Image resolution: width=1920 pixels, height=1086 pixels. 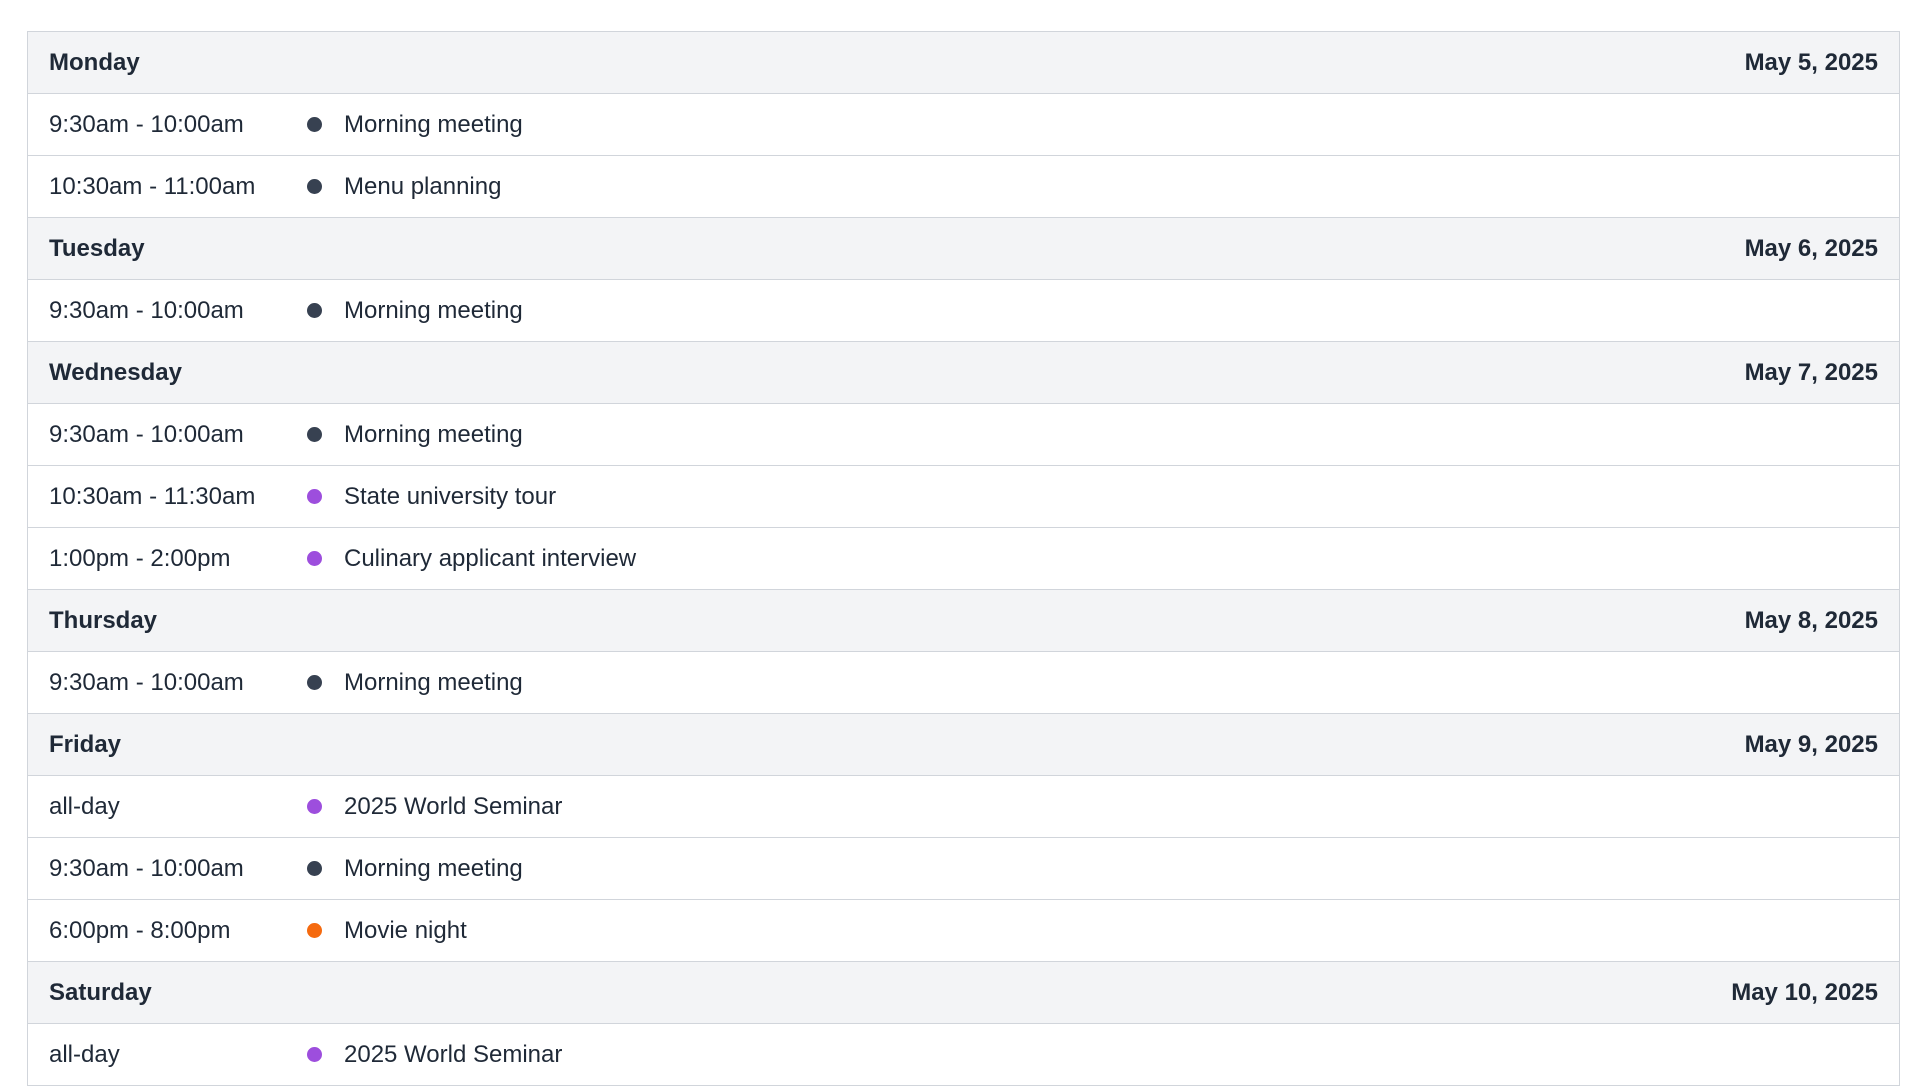 What do you see at coordinates (963, 993) in the screenshot?
I see `day-header-saturday: Saturday May 10, 2025` at bounding box center [963, 993].